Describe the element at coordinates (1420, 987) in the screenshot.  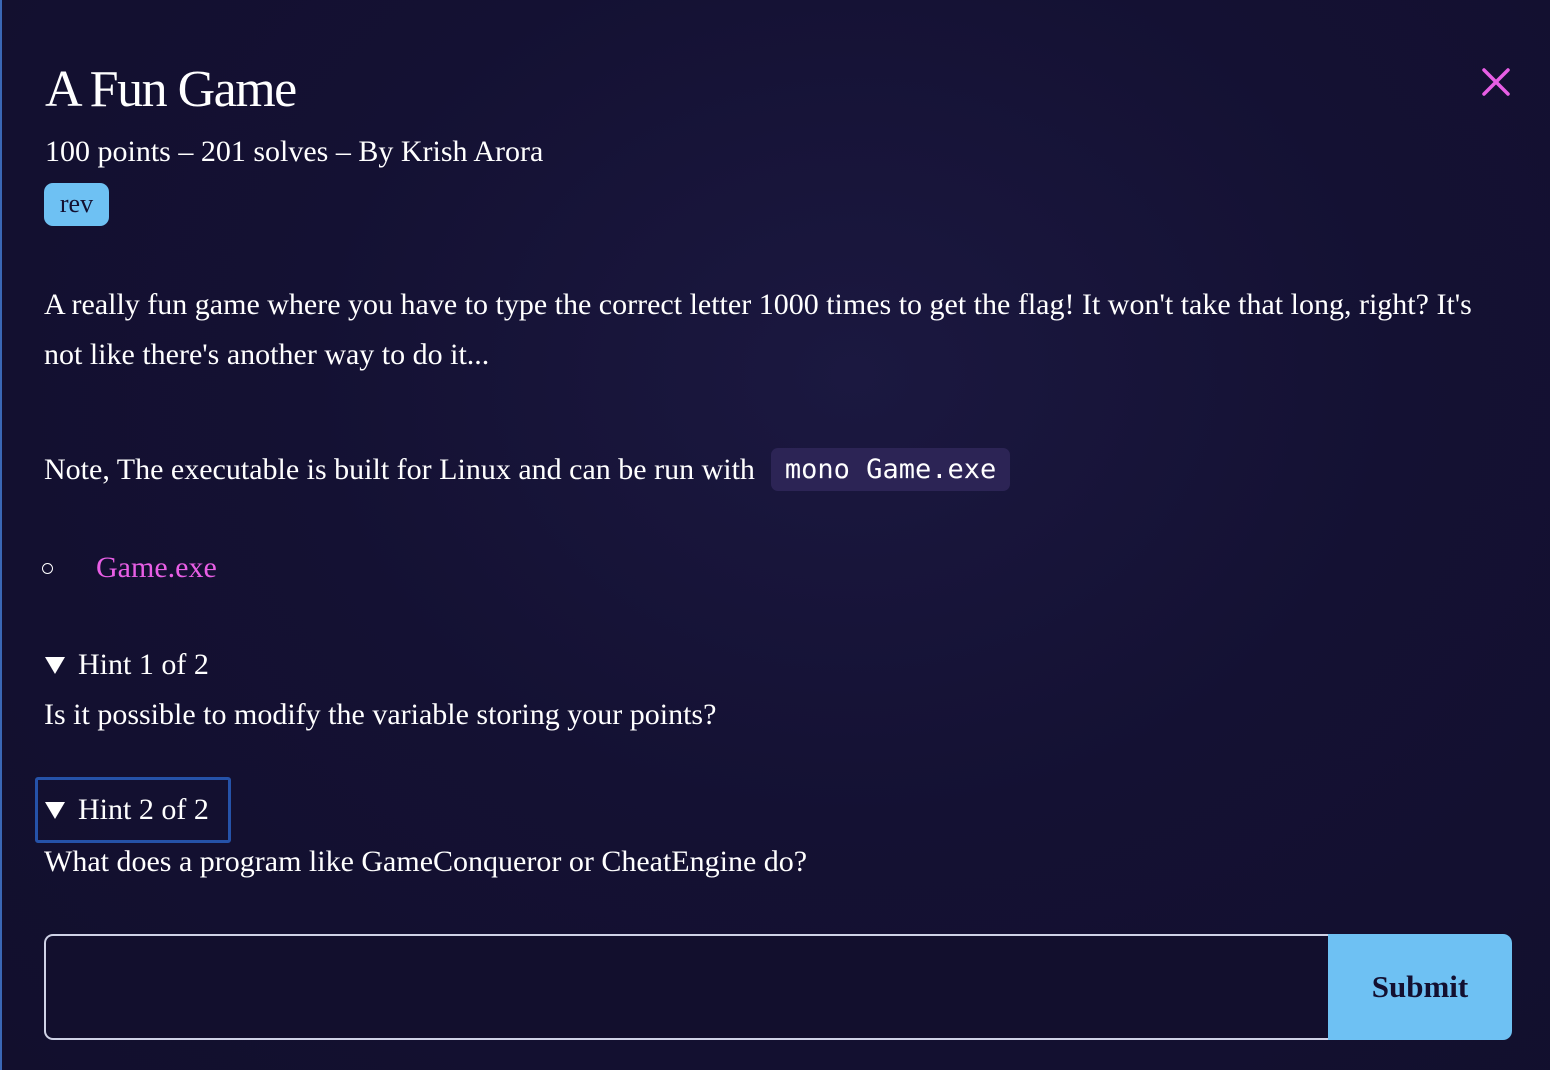
I see `submit-button: Submit` at that location.